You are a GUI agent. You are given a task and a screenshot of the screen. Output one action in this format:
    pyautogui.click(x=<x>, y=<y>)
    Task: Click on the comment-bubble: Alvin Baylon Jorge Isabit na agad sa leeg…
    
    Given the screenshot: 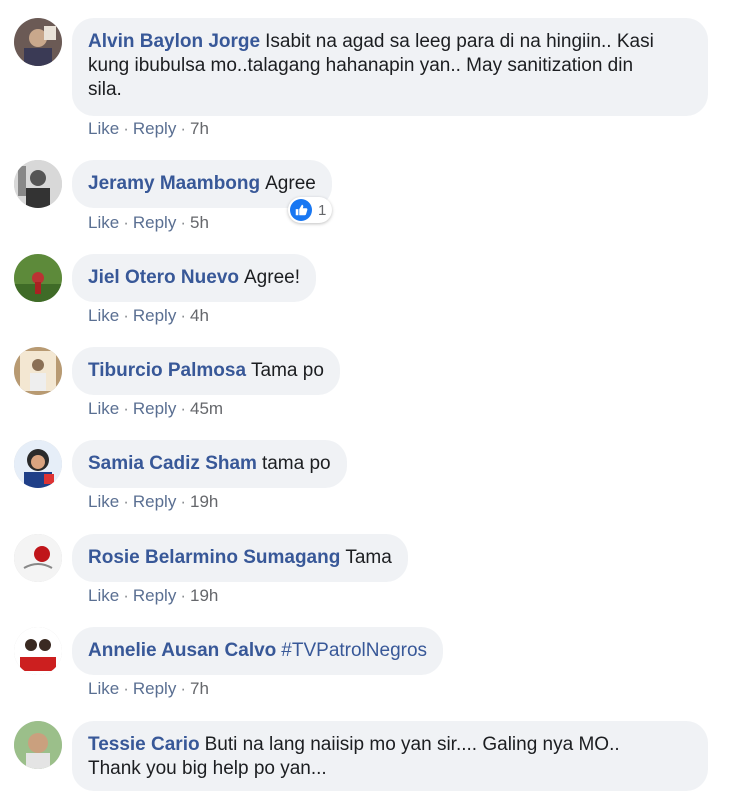 What is the action you would take?
    pyautogui.click(x=390, y=67)
    